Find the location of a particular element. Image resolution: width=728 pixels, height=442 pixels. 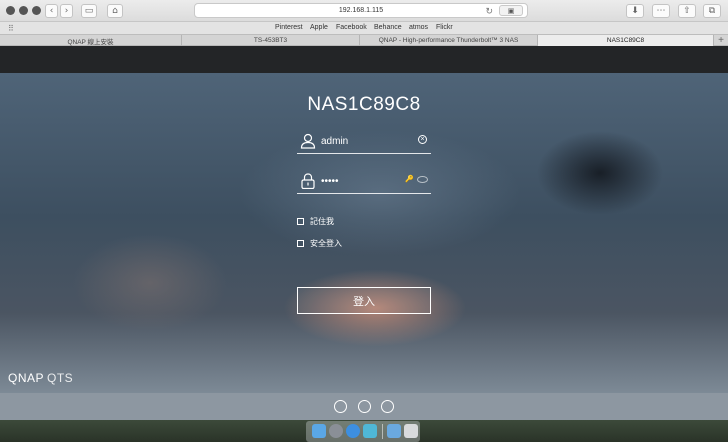

search-icon is located at coordinates (364, 406).